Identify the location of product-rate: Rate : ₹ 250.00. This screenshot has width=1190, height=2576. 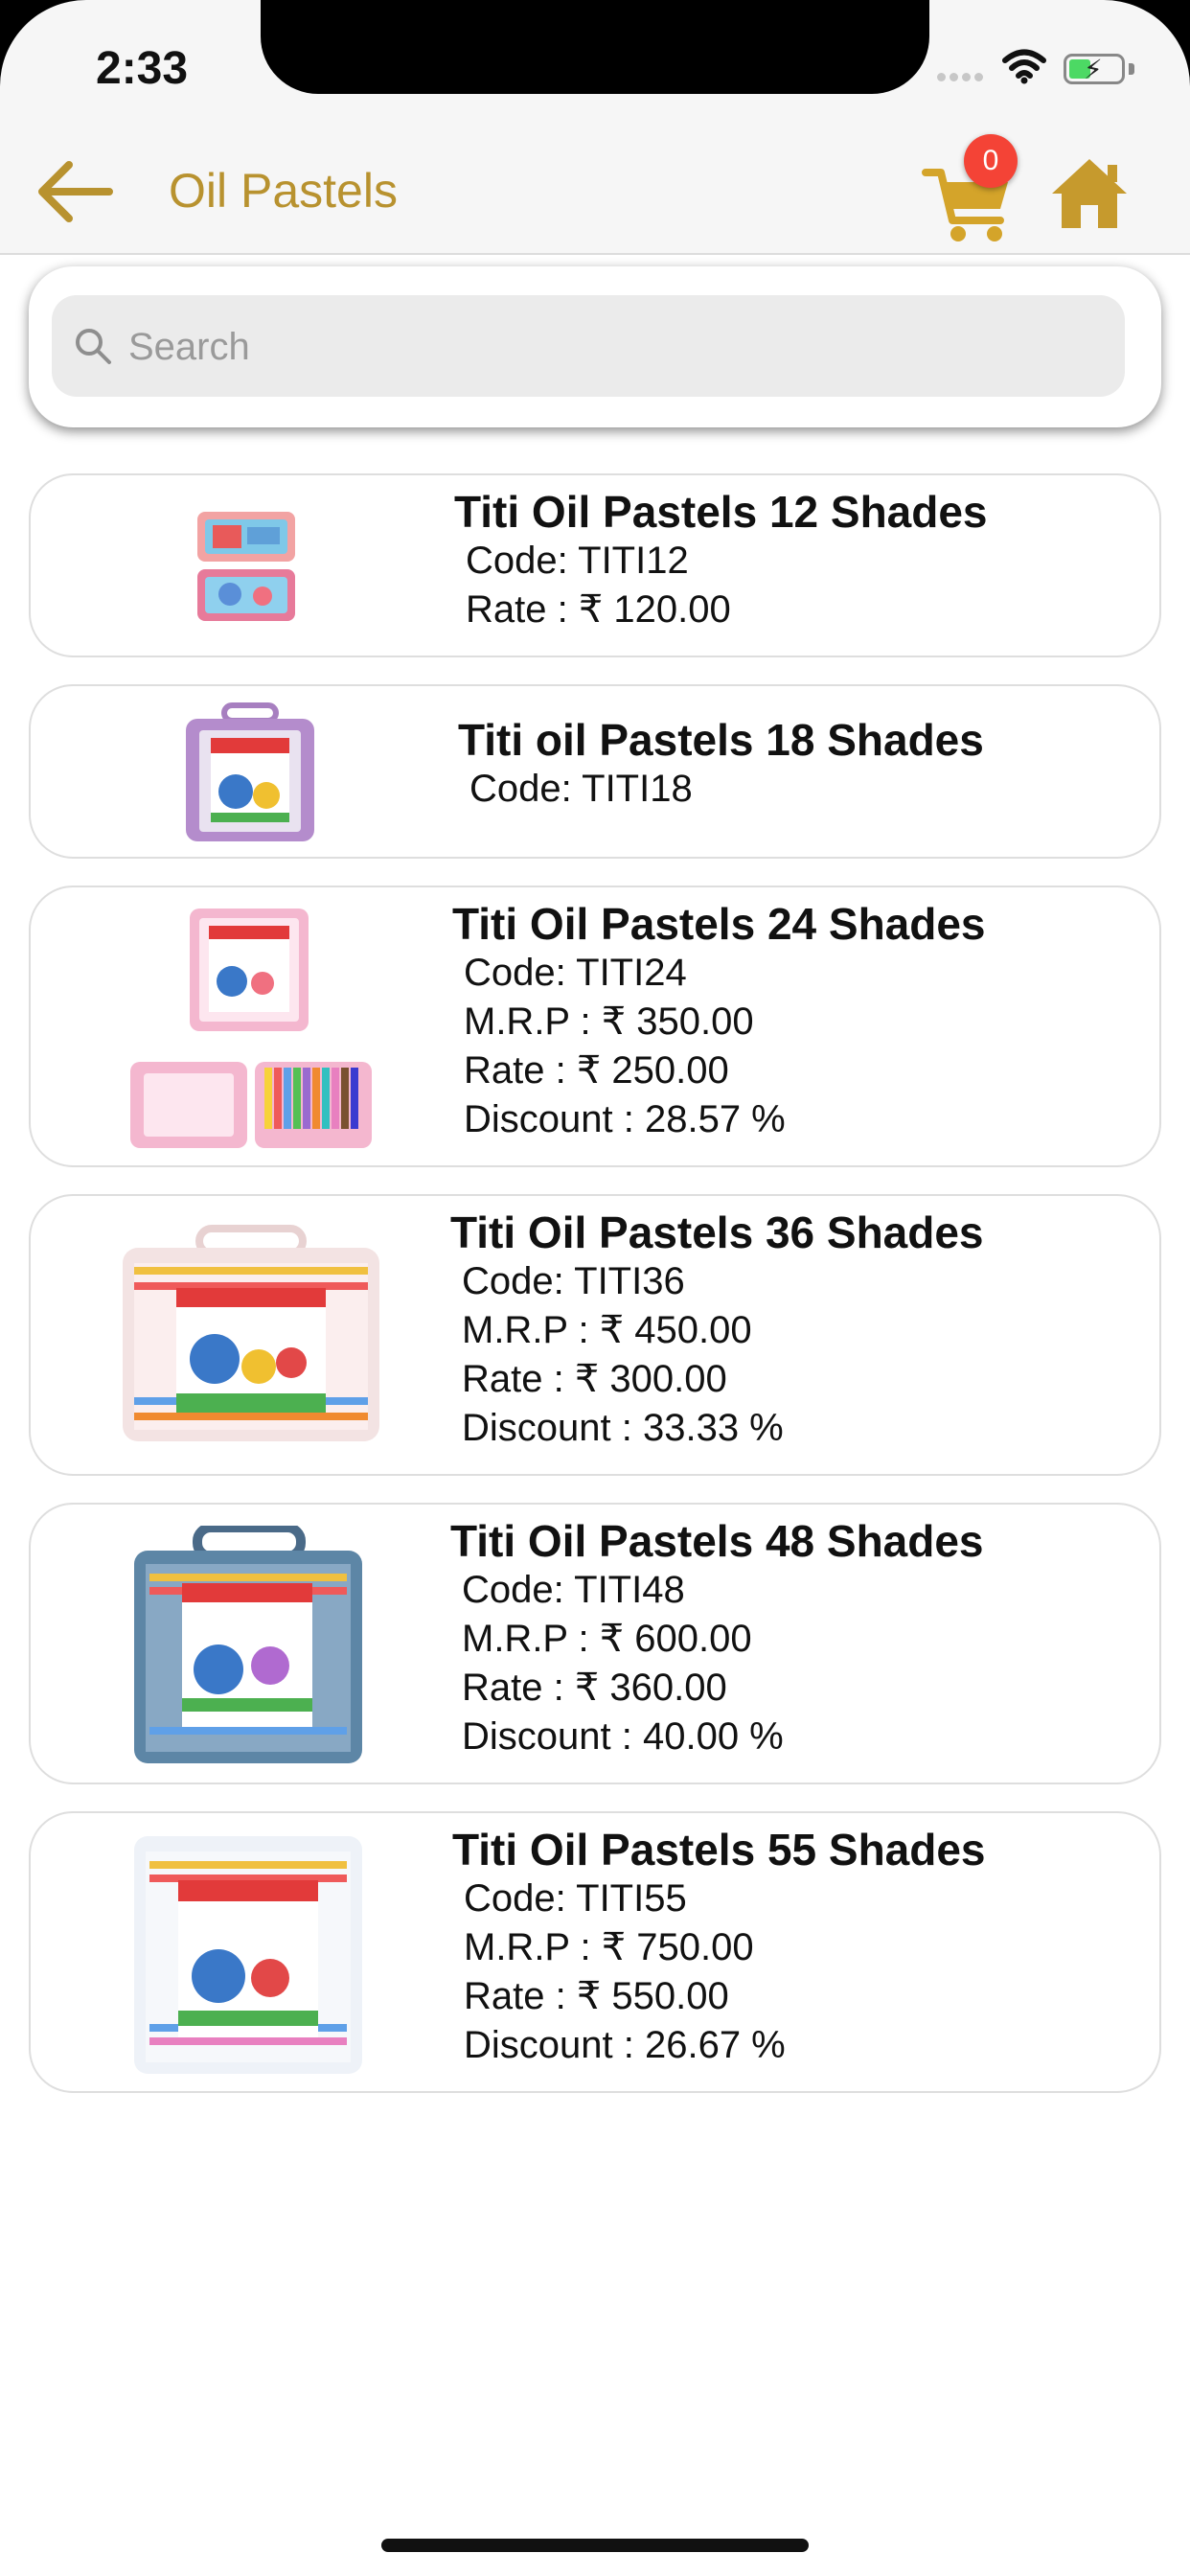
(596, 1070).